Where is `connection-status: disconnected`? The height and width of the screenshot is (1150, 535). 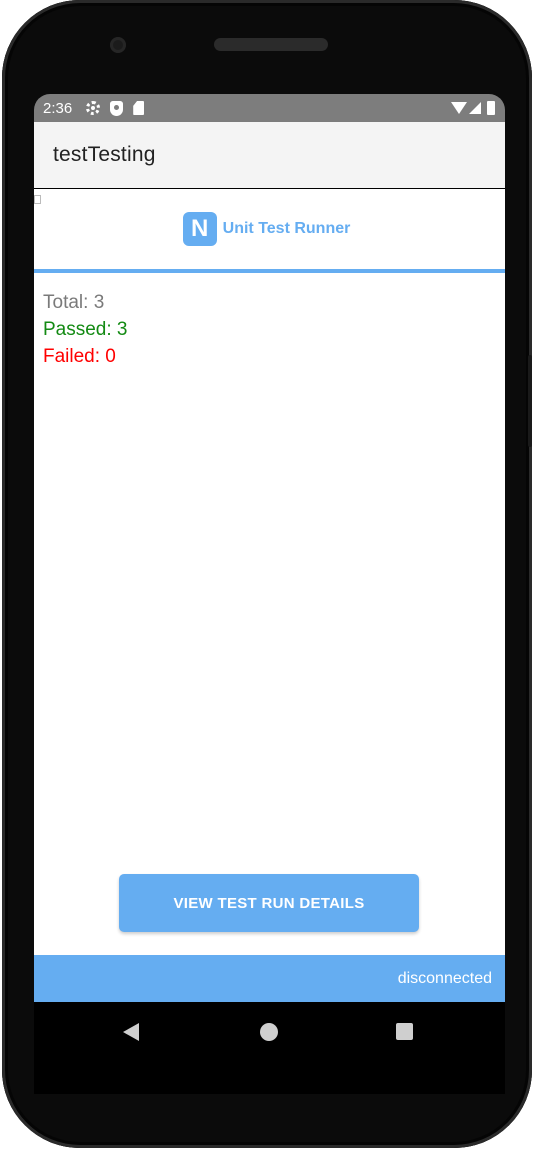
connection-status: disconnected is located at coordinates (444, 978).